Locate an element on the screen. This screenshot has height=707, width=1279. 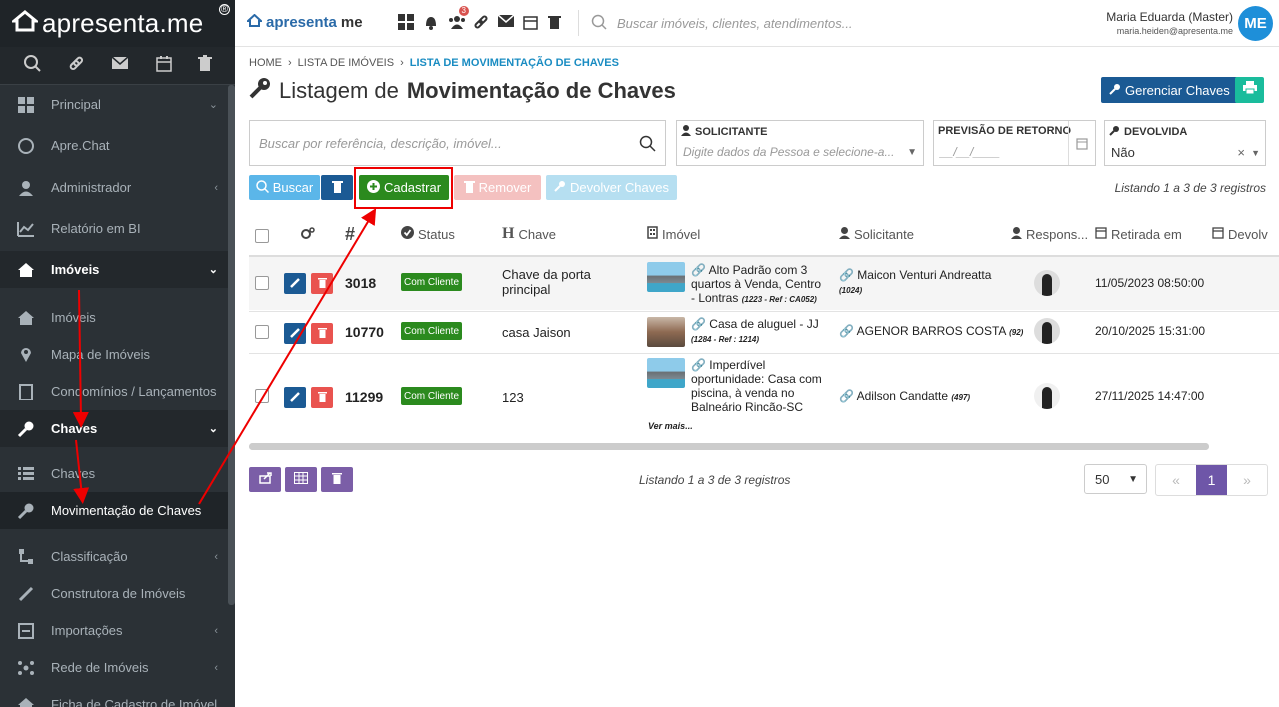
export-button is located at coordinates (265, 479).